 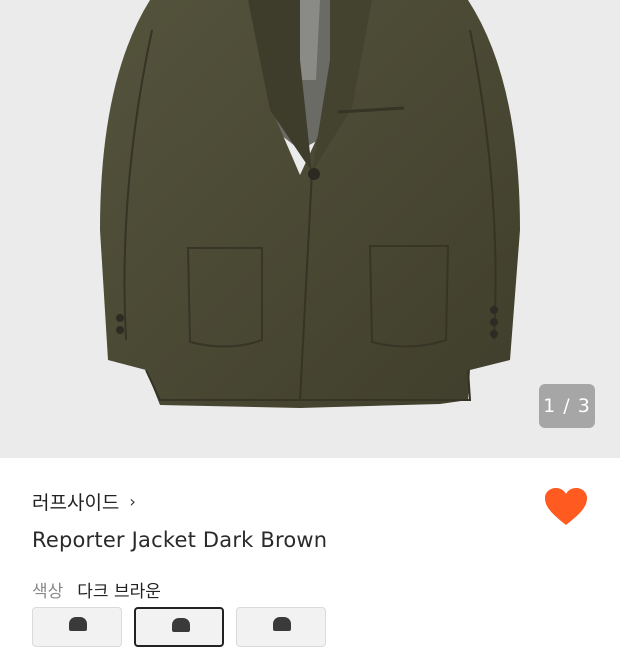 What do you see at coordinates (48, 592) in the screenshot?
I see `color-label: 색상` at bounding box center [48, 592].